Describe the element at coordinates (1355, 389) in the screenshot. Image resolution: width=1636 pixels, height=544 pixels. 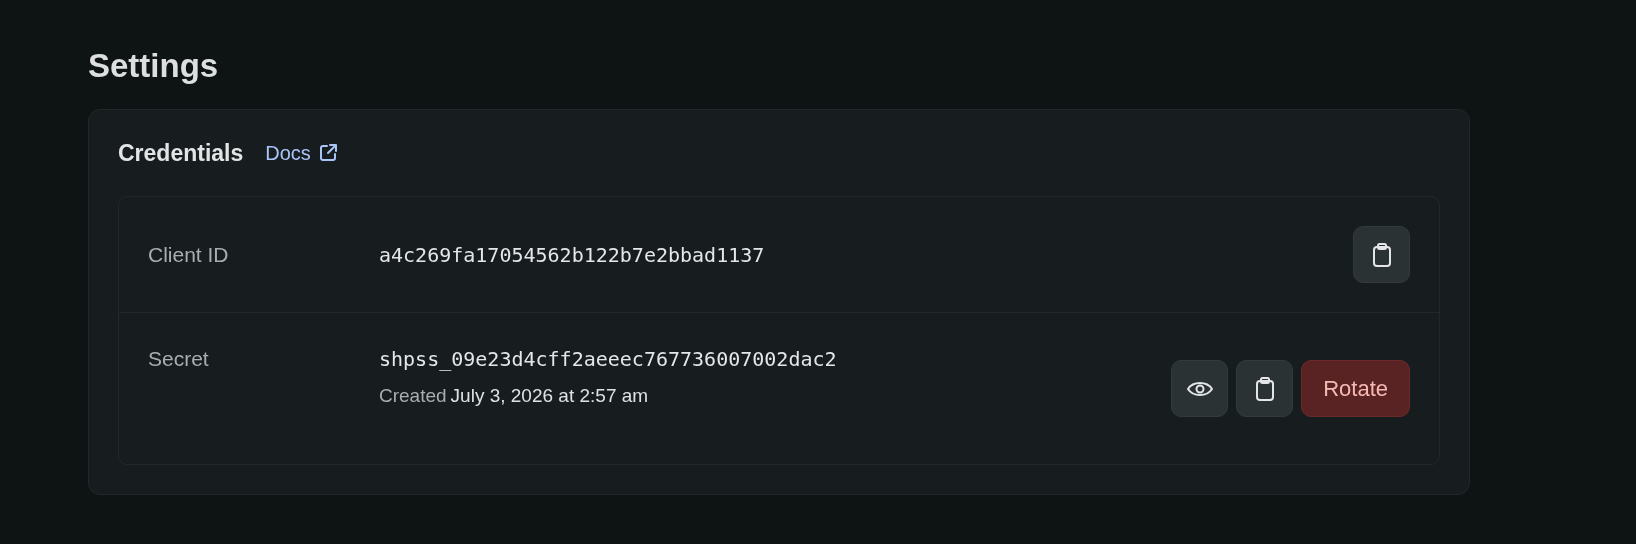
I see `rotate-button: Rotate` at that location.